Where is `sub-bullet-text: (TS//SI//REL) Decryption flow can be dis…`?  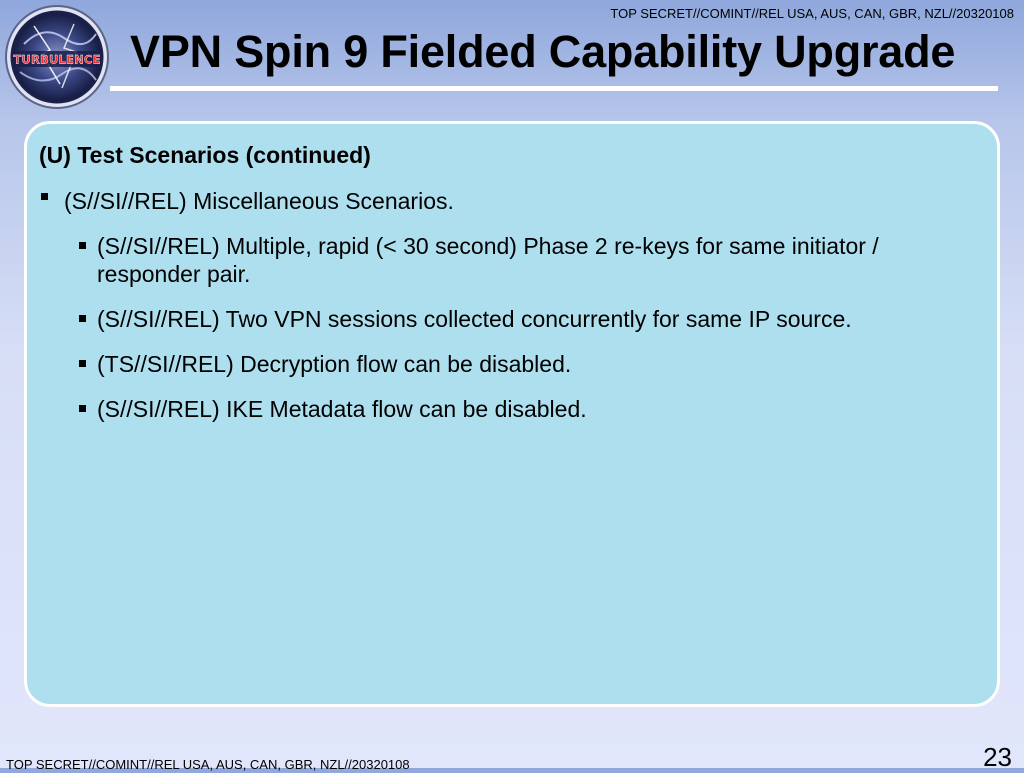 sub-bullet-text: (TS//SI//REL) Decryption flow can be dis… is located at coordinates (334, 364).